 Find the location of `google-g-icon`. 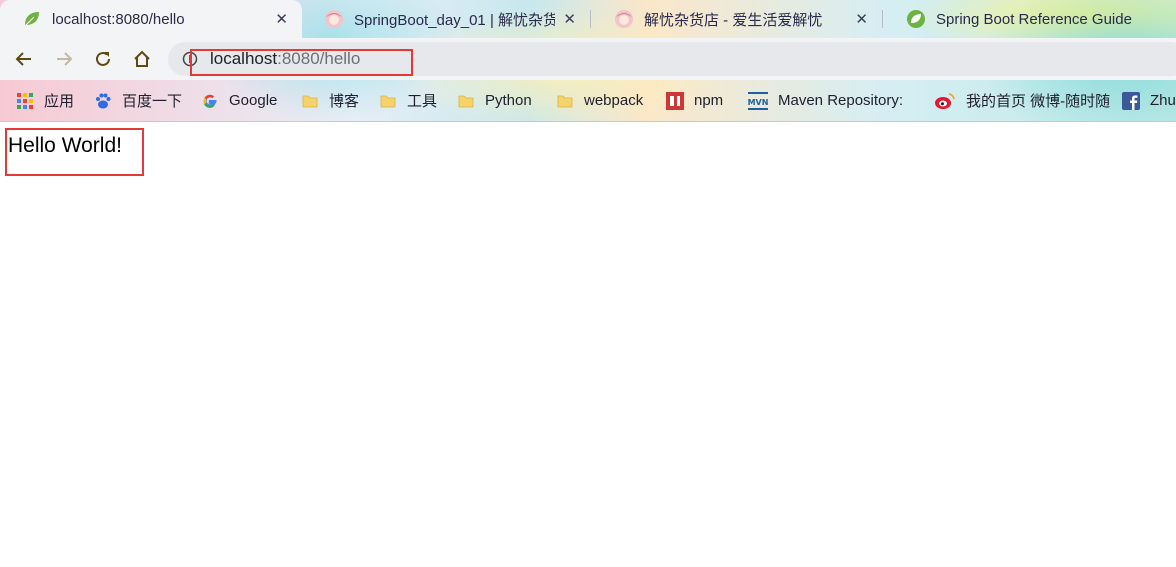

google-g-icon is located at coordinates (210, 101).